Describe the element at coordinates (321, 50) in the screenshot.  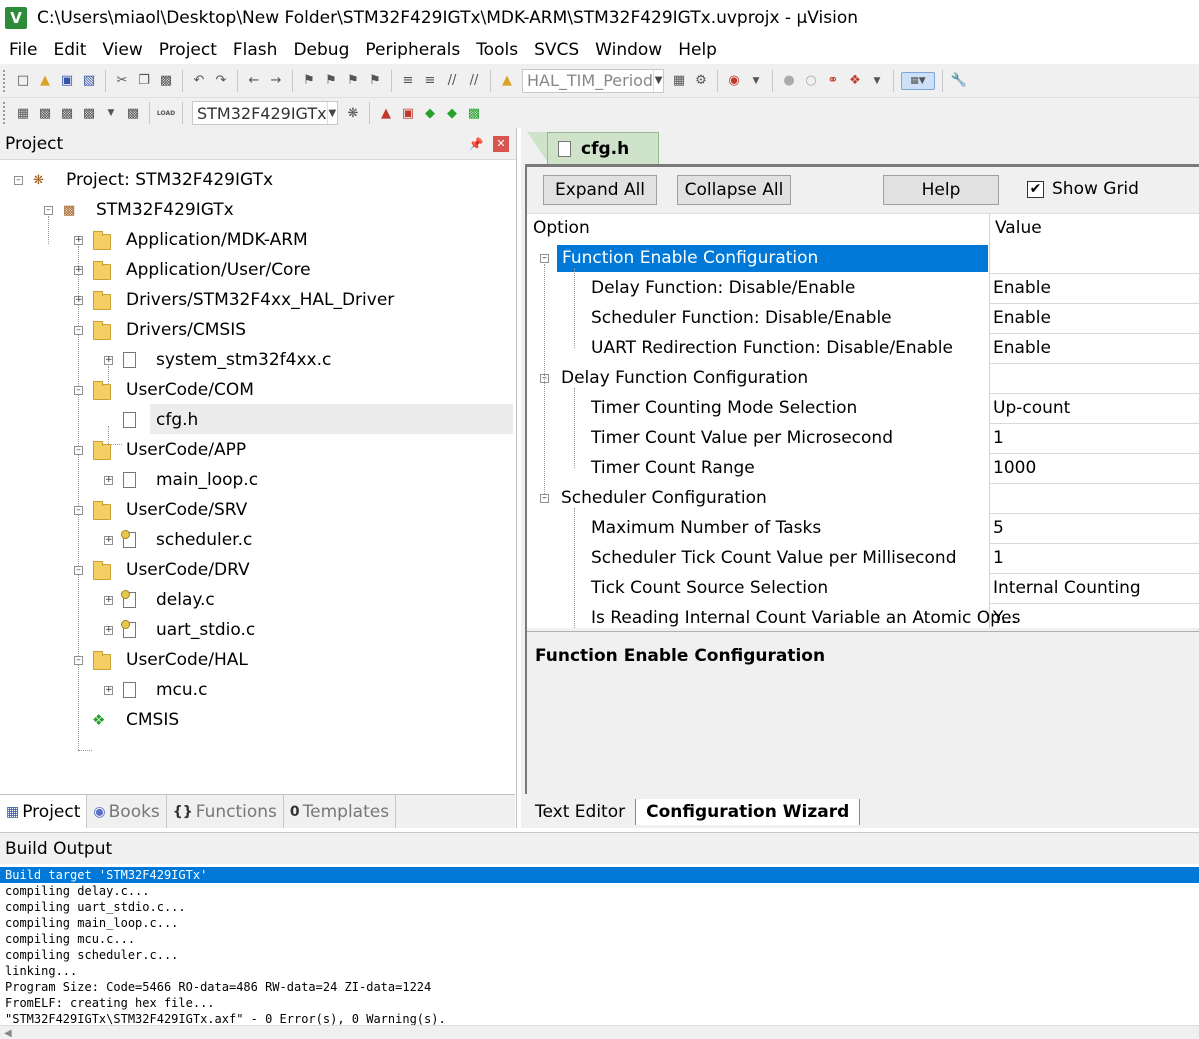
I see `menu-debug: Debug` at that location.